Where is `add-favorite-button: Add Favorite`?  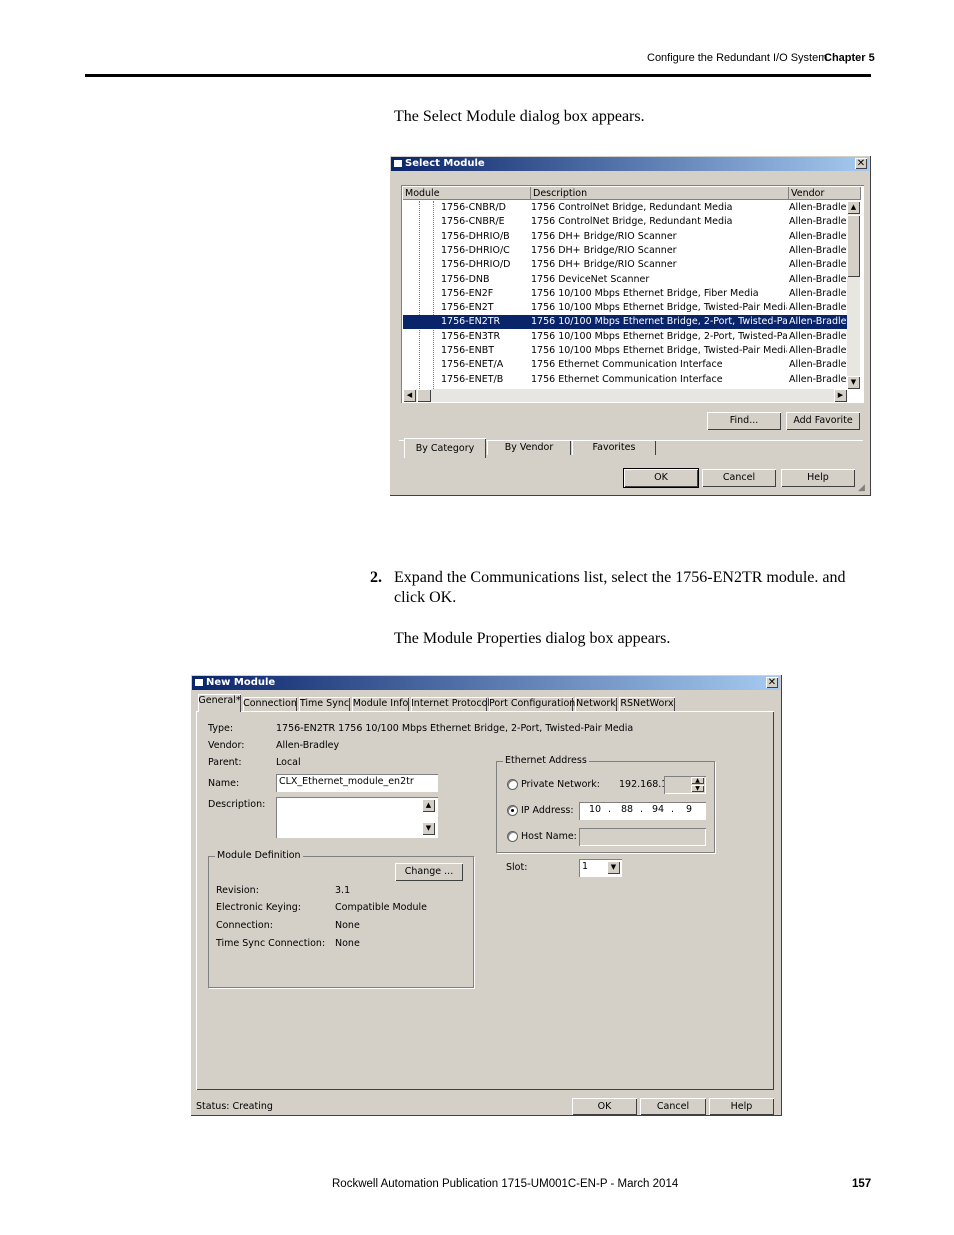 add-favorite-button: Add Favorite is located at coordinates (823, 421).